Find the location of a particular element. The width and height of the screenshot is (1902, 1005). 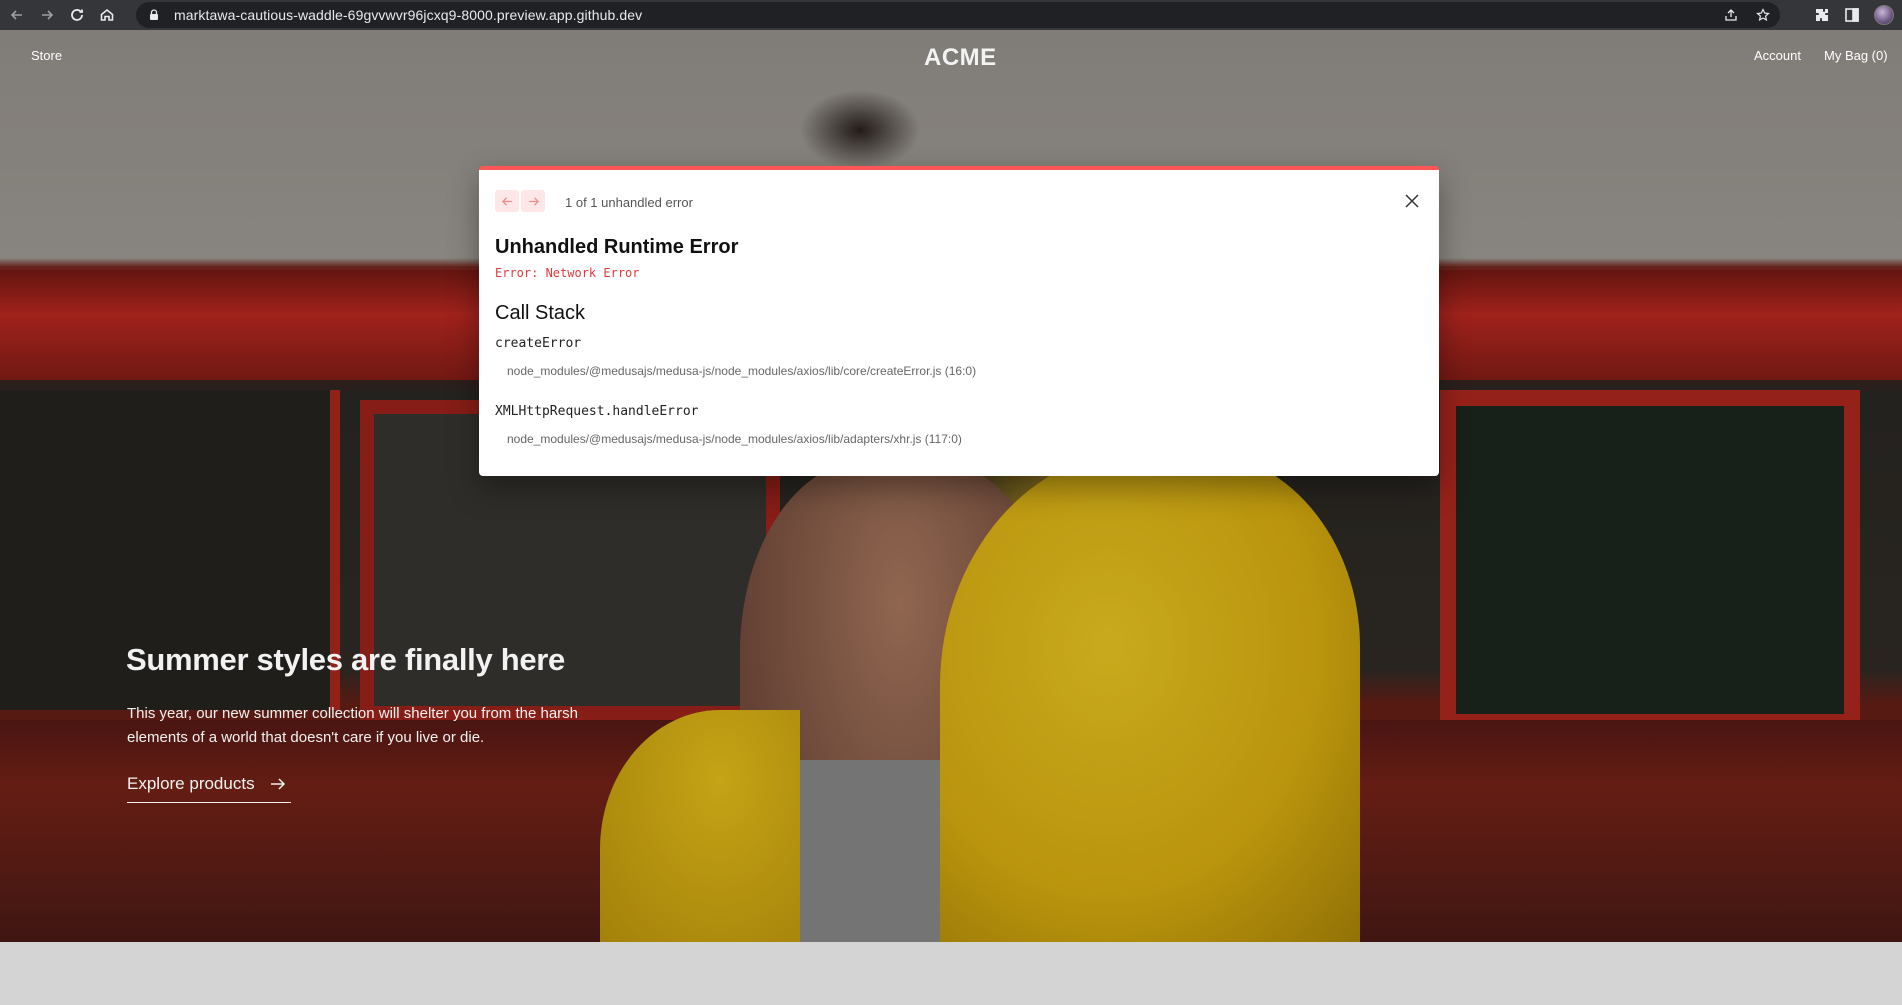

hero-title: Summer styles are finally here is located at coordinates (346, 659).